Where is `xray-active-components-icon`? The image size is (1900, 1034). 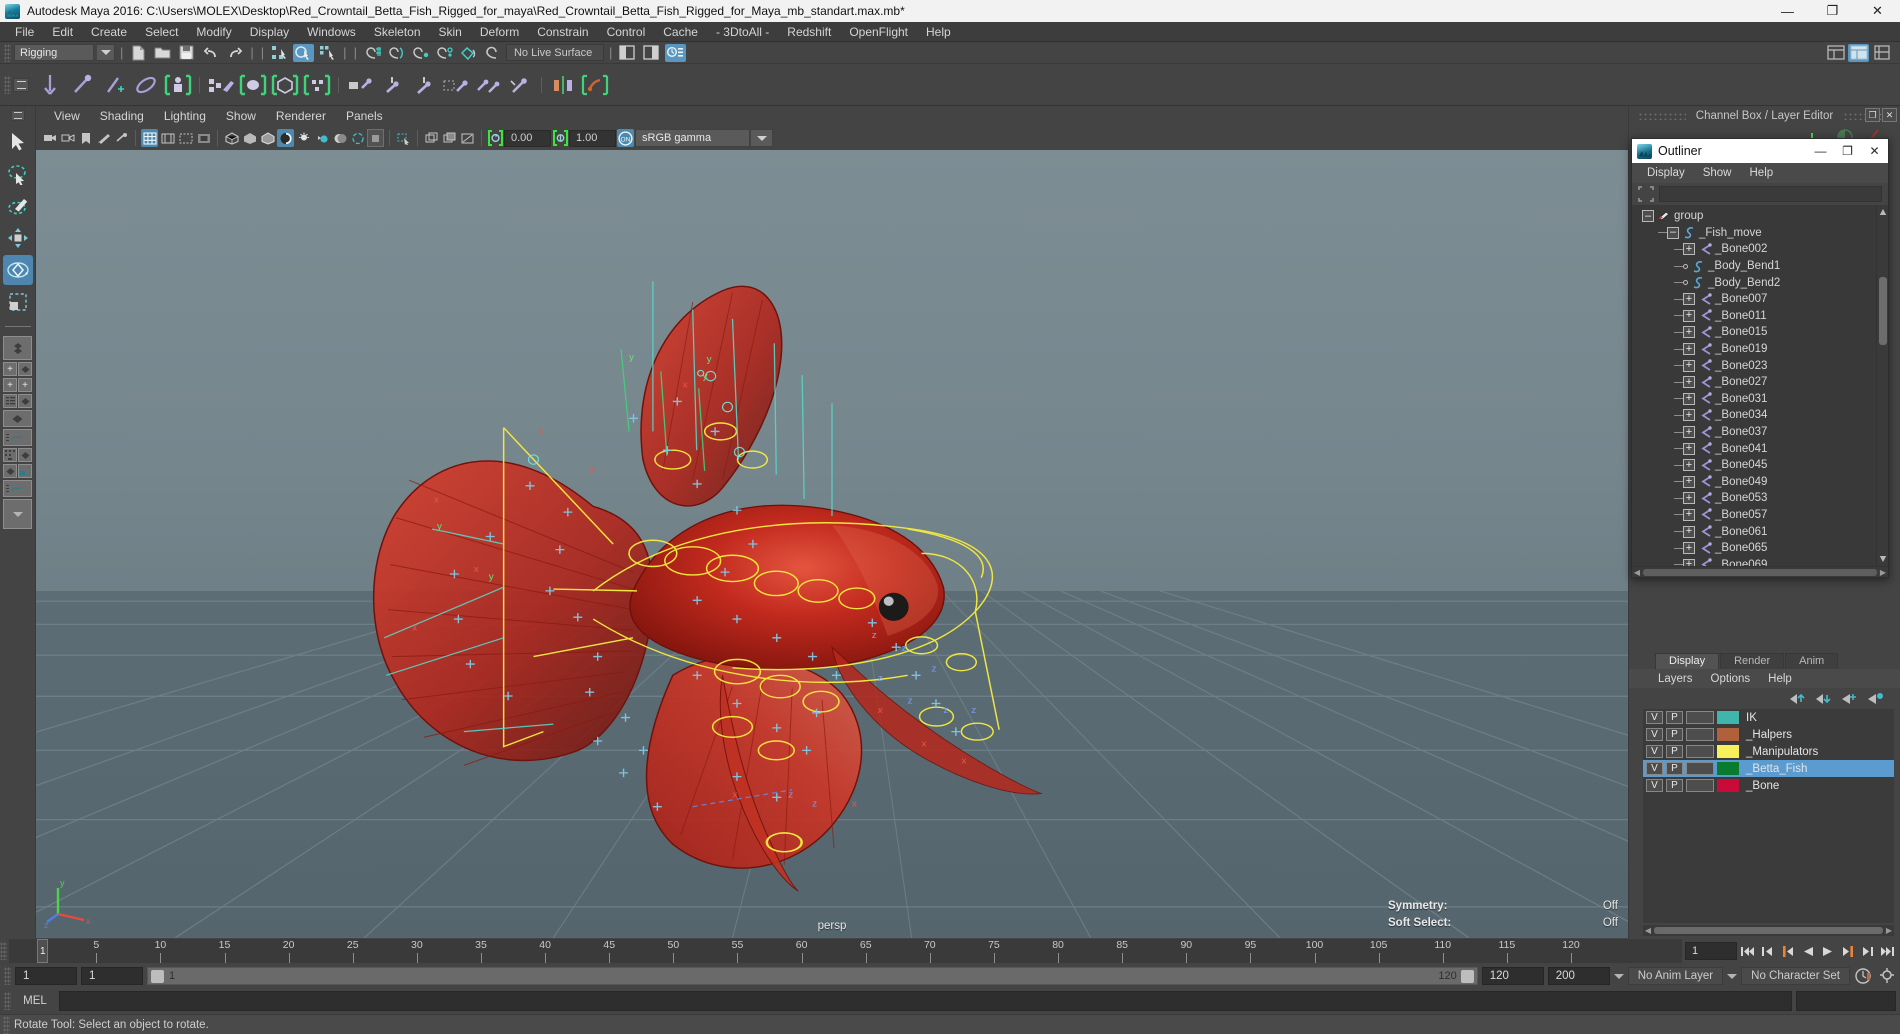 xray-active-components-icon is located at coordinates (467, 138).